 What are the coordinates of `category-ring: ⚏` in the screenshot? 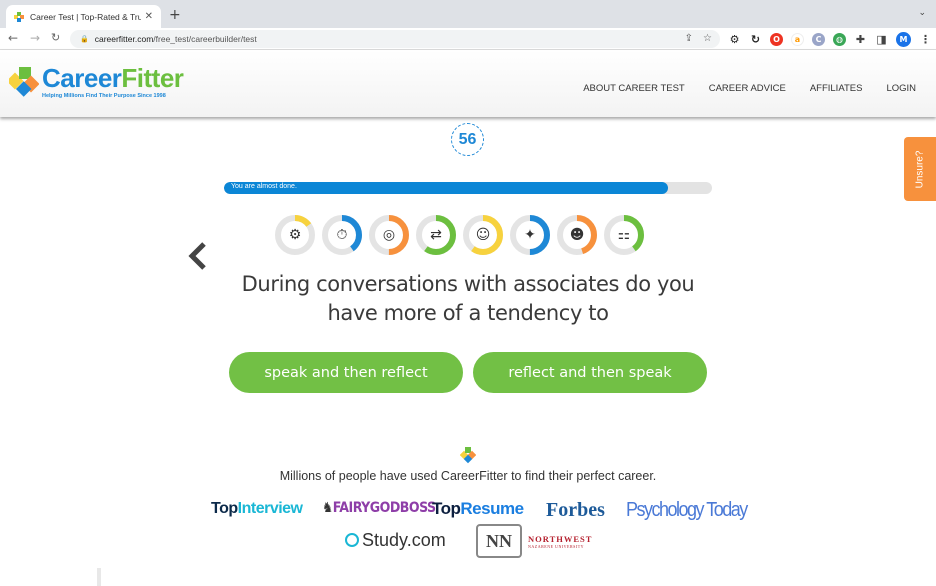 It's located at (624, 235).